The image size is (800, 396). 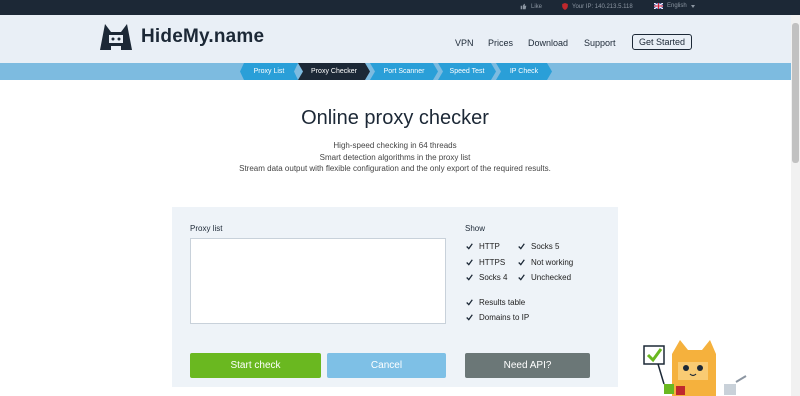 I want to click on ninja-cat-logo-icon, so click(x=116, y=39).